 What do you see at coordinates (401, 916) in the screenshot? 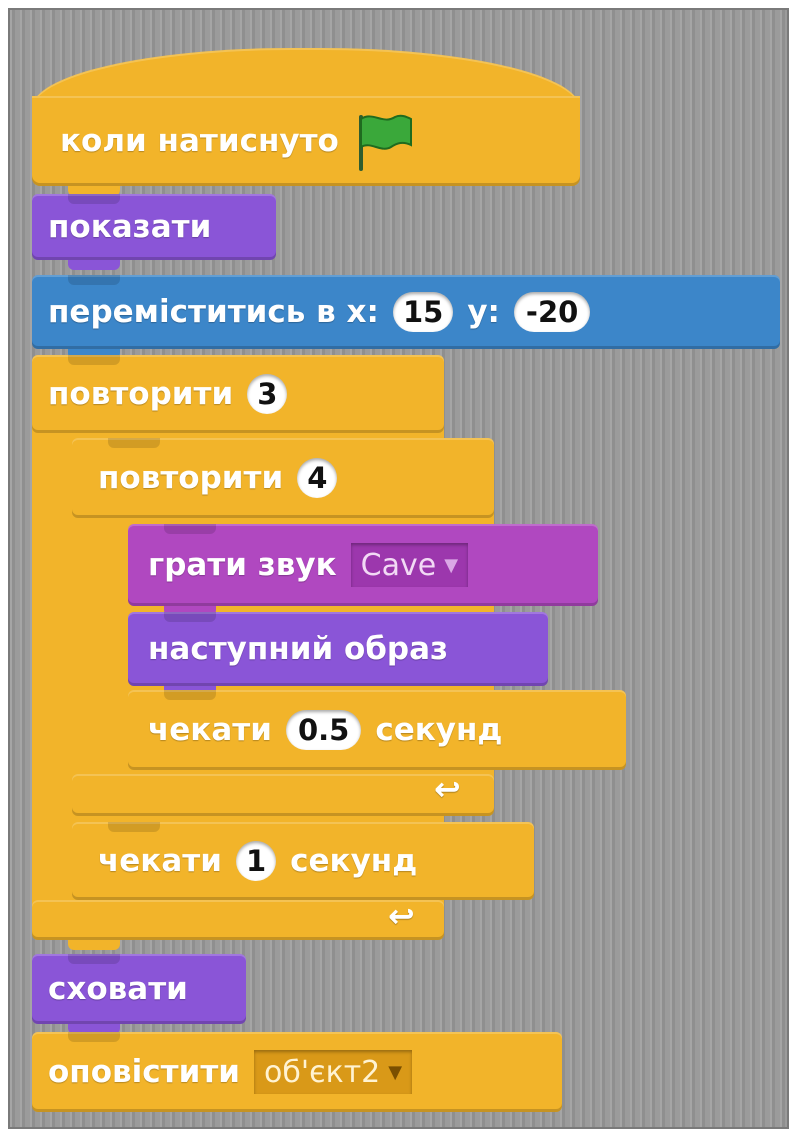
I see `repeat-outer-loop-arrow-icon: ↩` at bounding box center [401, 916].